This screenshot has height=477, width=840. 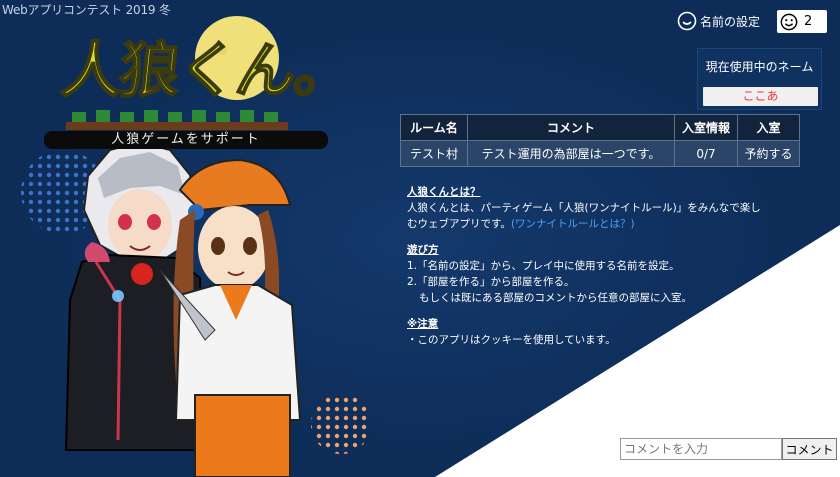 What do you see at coordinates (759, 79) in the screenshot?
I see `current-name-panel: 現在使用中のネーム ここあ` at bounding box center [759, 79].